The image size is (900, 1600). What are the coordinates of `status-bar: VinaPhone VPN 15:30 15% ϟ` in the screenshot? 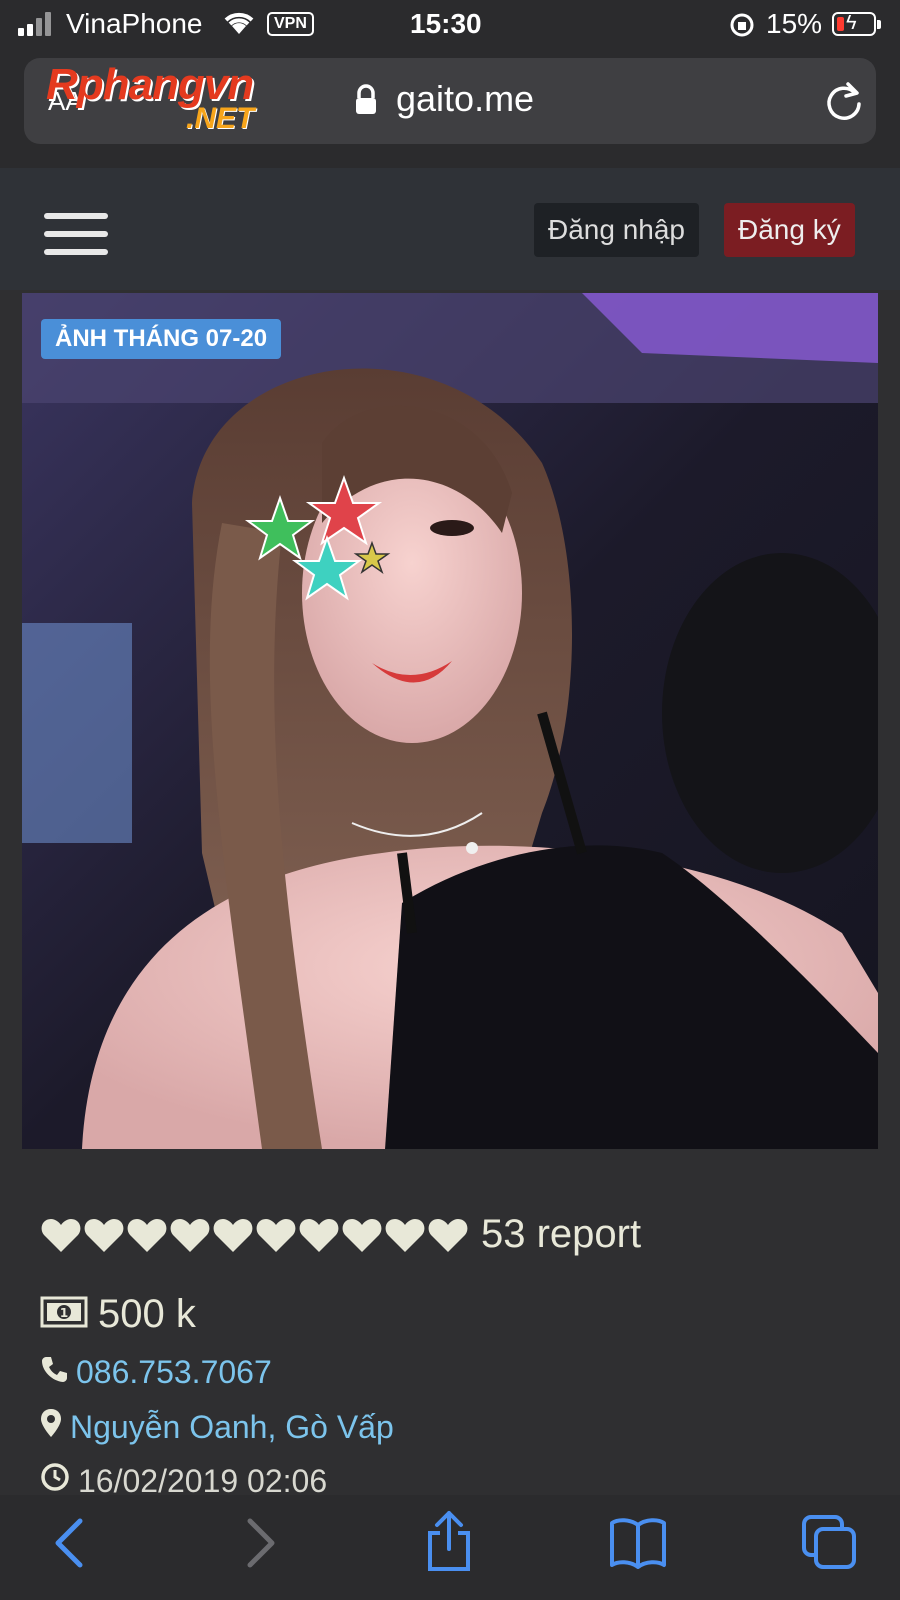 It's located at (450, 25).